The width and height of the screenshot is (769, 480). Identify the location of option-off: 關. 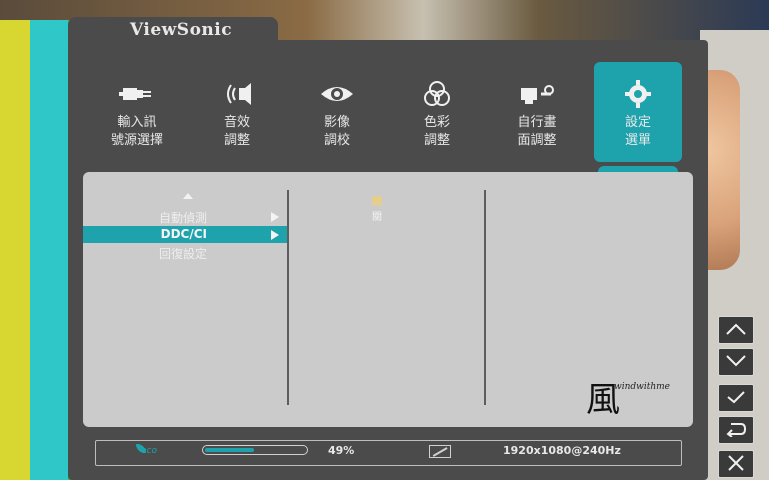
(377, 215).